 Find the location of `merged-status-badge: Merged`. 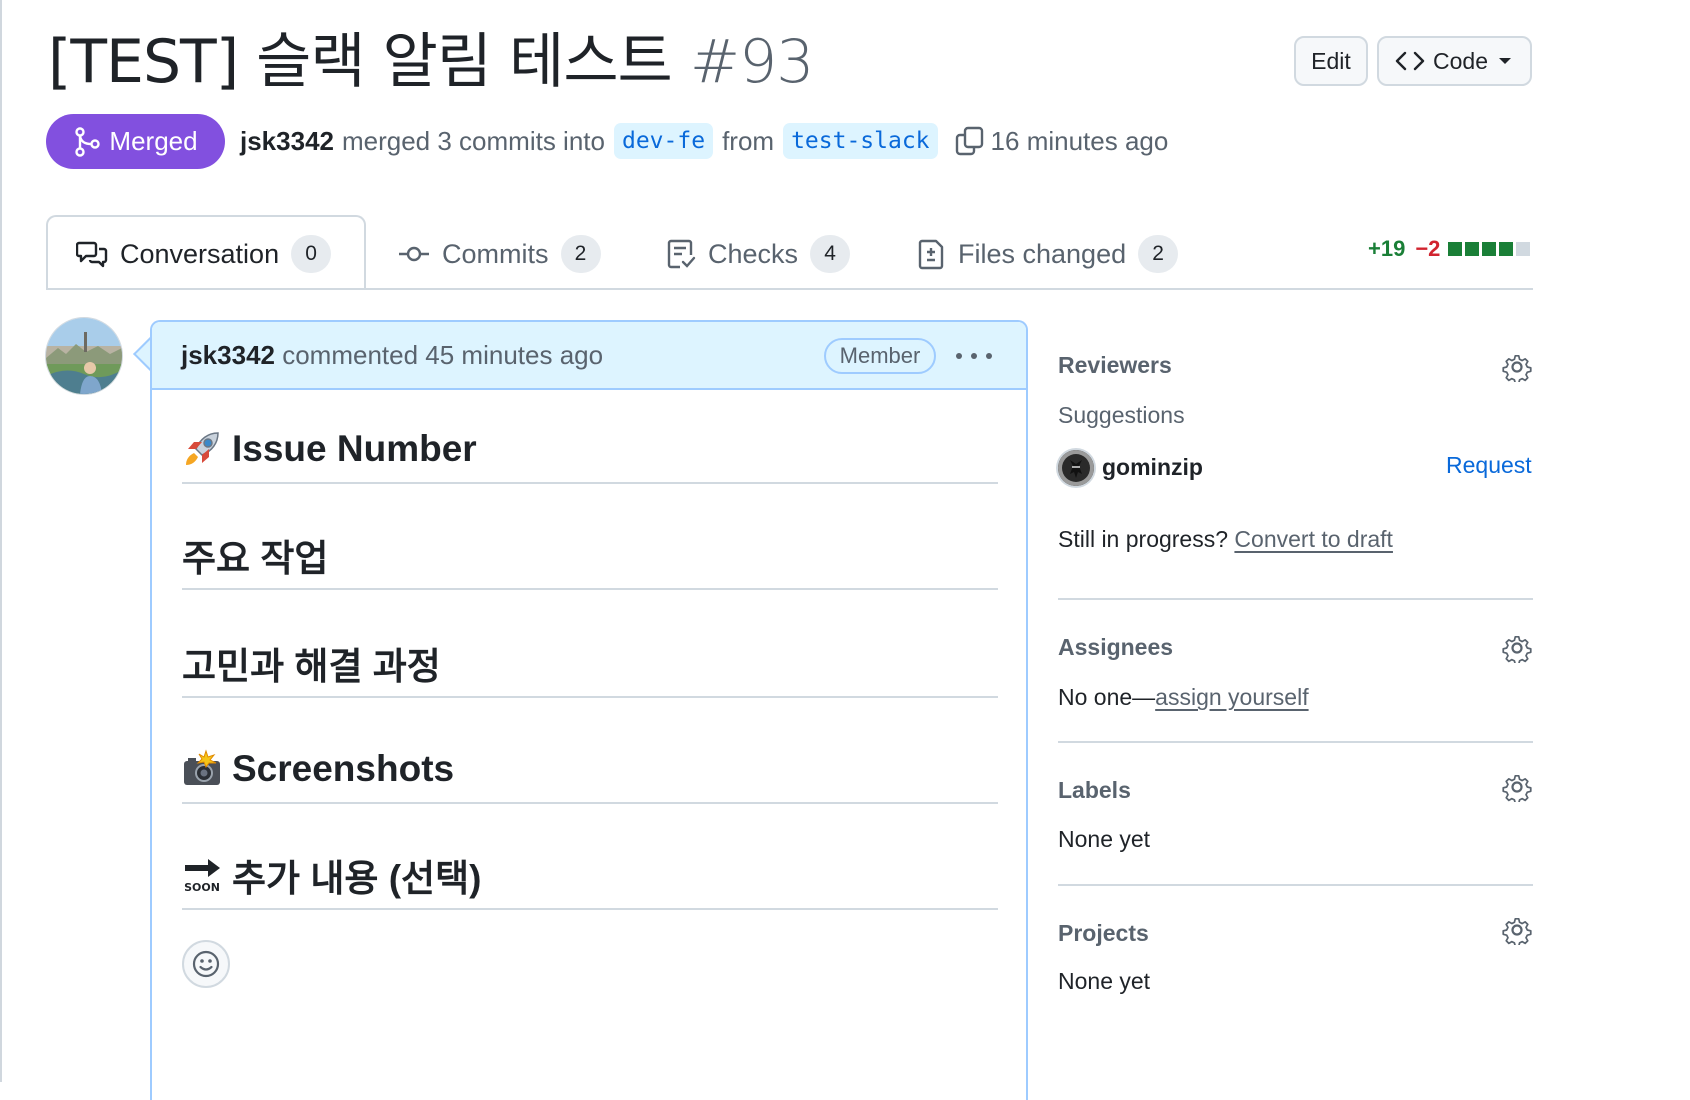

merged-status-badge: Merged is located at coordinates (135, 141).